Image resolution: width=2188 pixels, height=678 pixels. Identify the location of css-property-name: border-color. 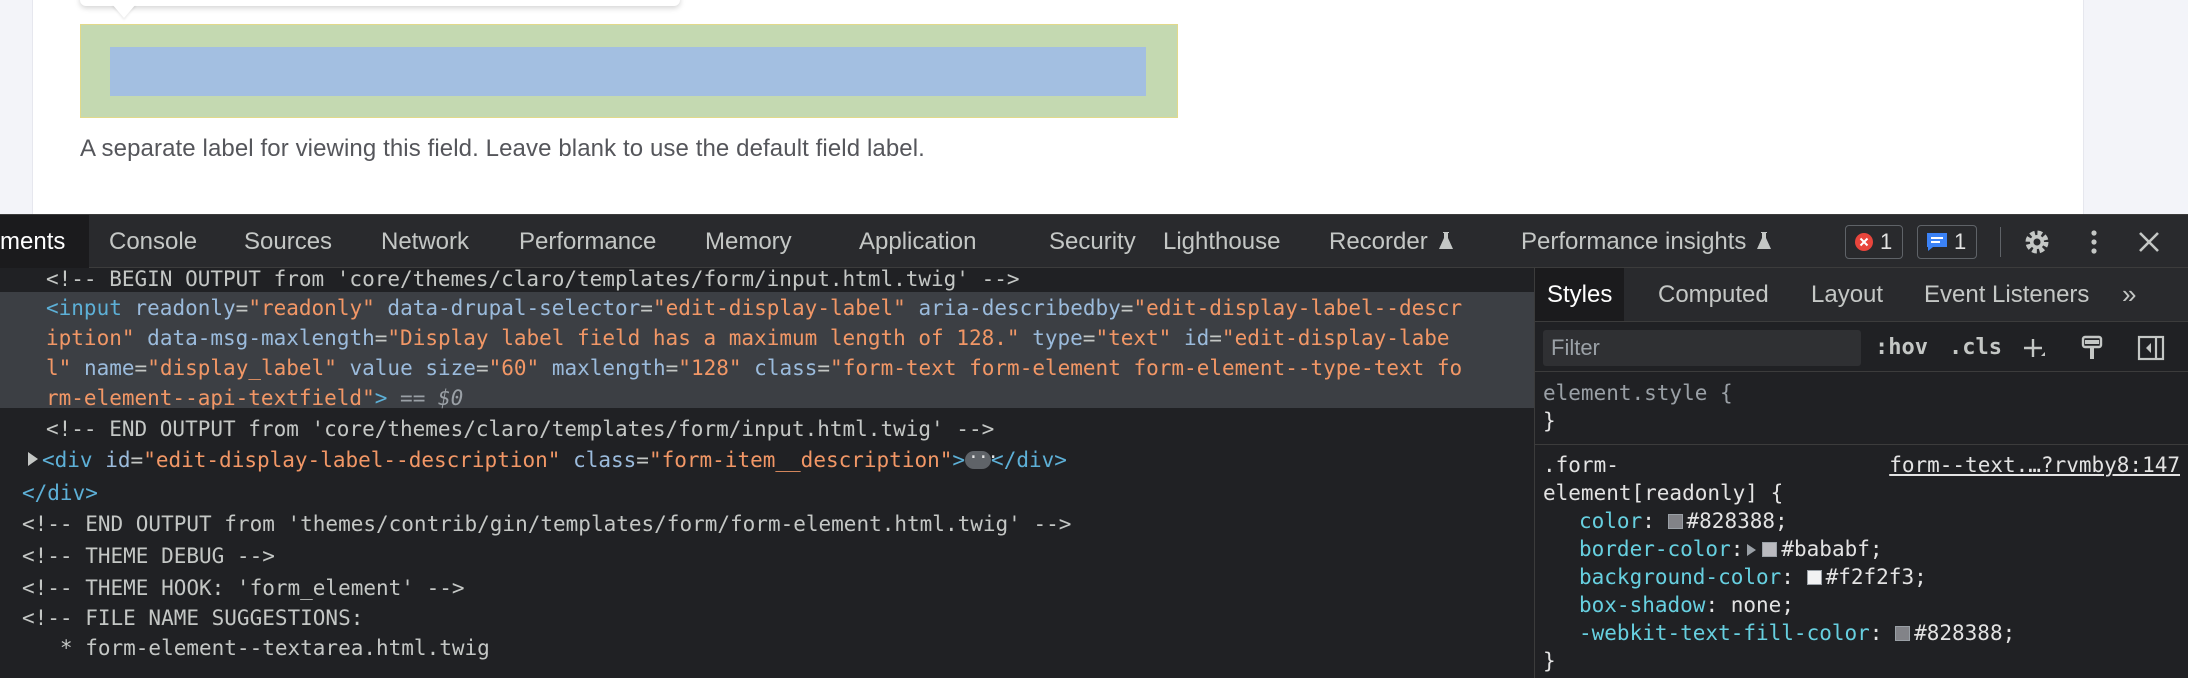
(1655, 549).